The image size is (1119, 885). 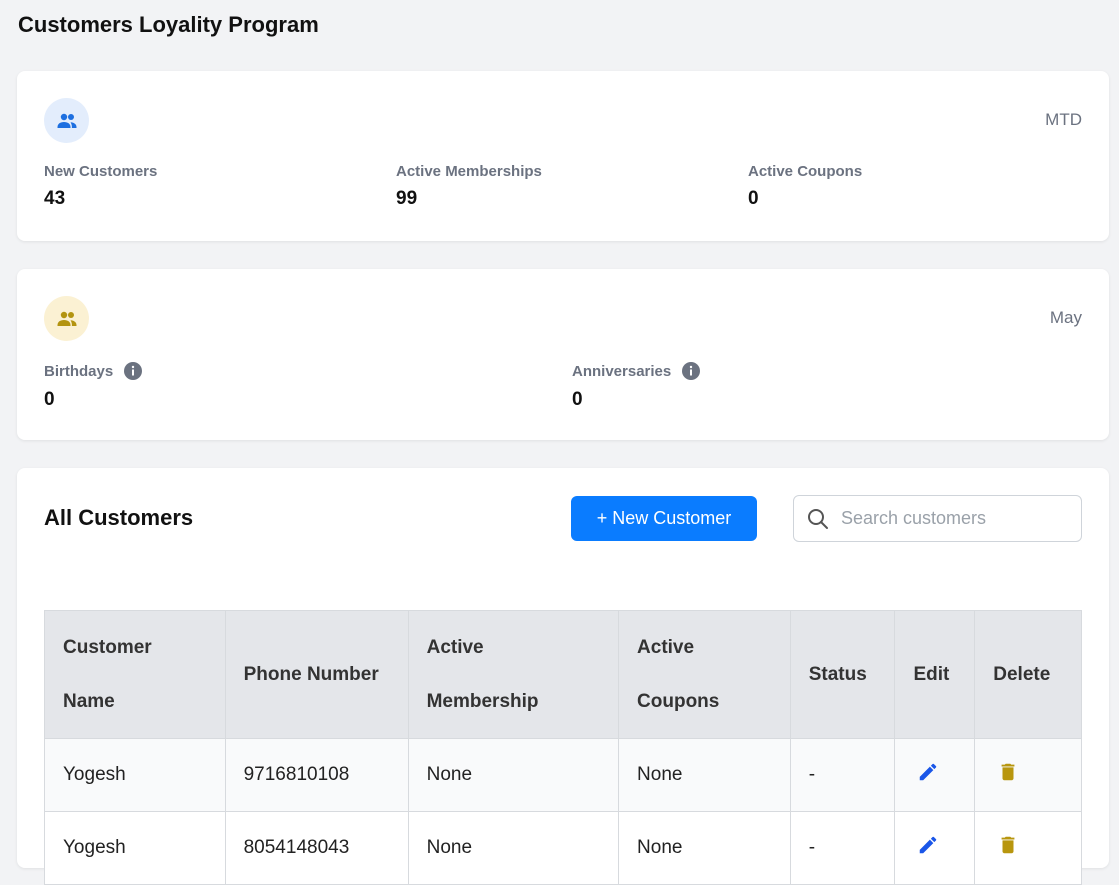 I want to click on phone-number: 8054148043, so click(x=316, y=848).